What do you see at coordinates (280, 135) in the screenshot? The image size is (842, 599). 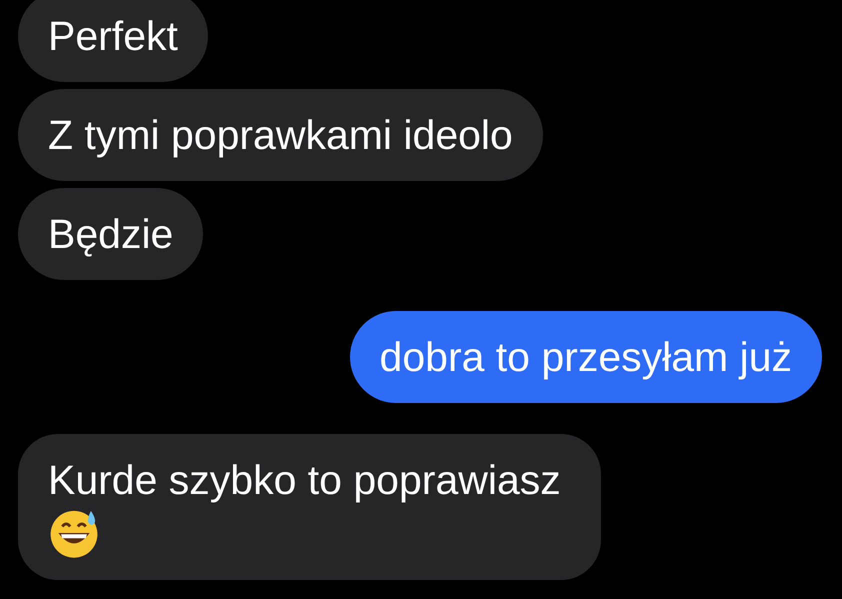 I see `message-text: Z tymi poprawkami ideolo` at bounding box center [280, 135].